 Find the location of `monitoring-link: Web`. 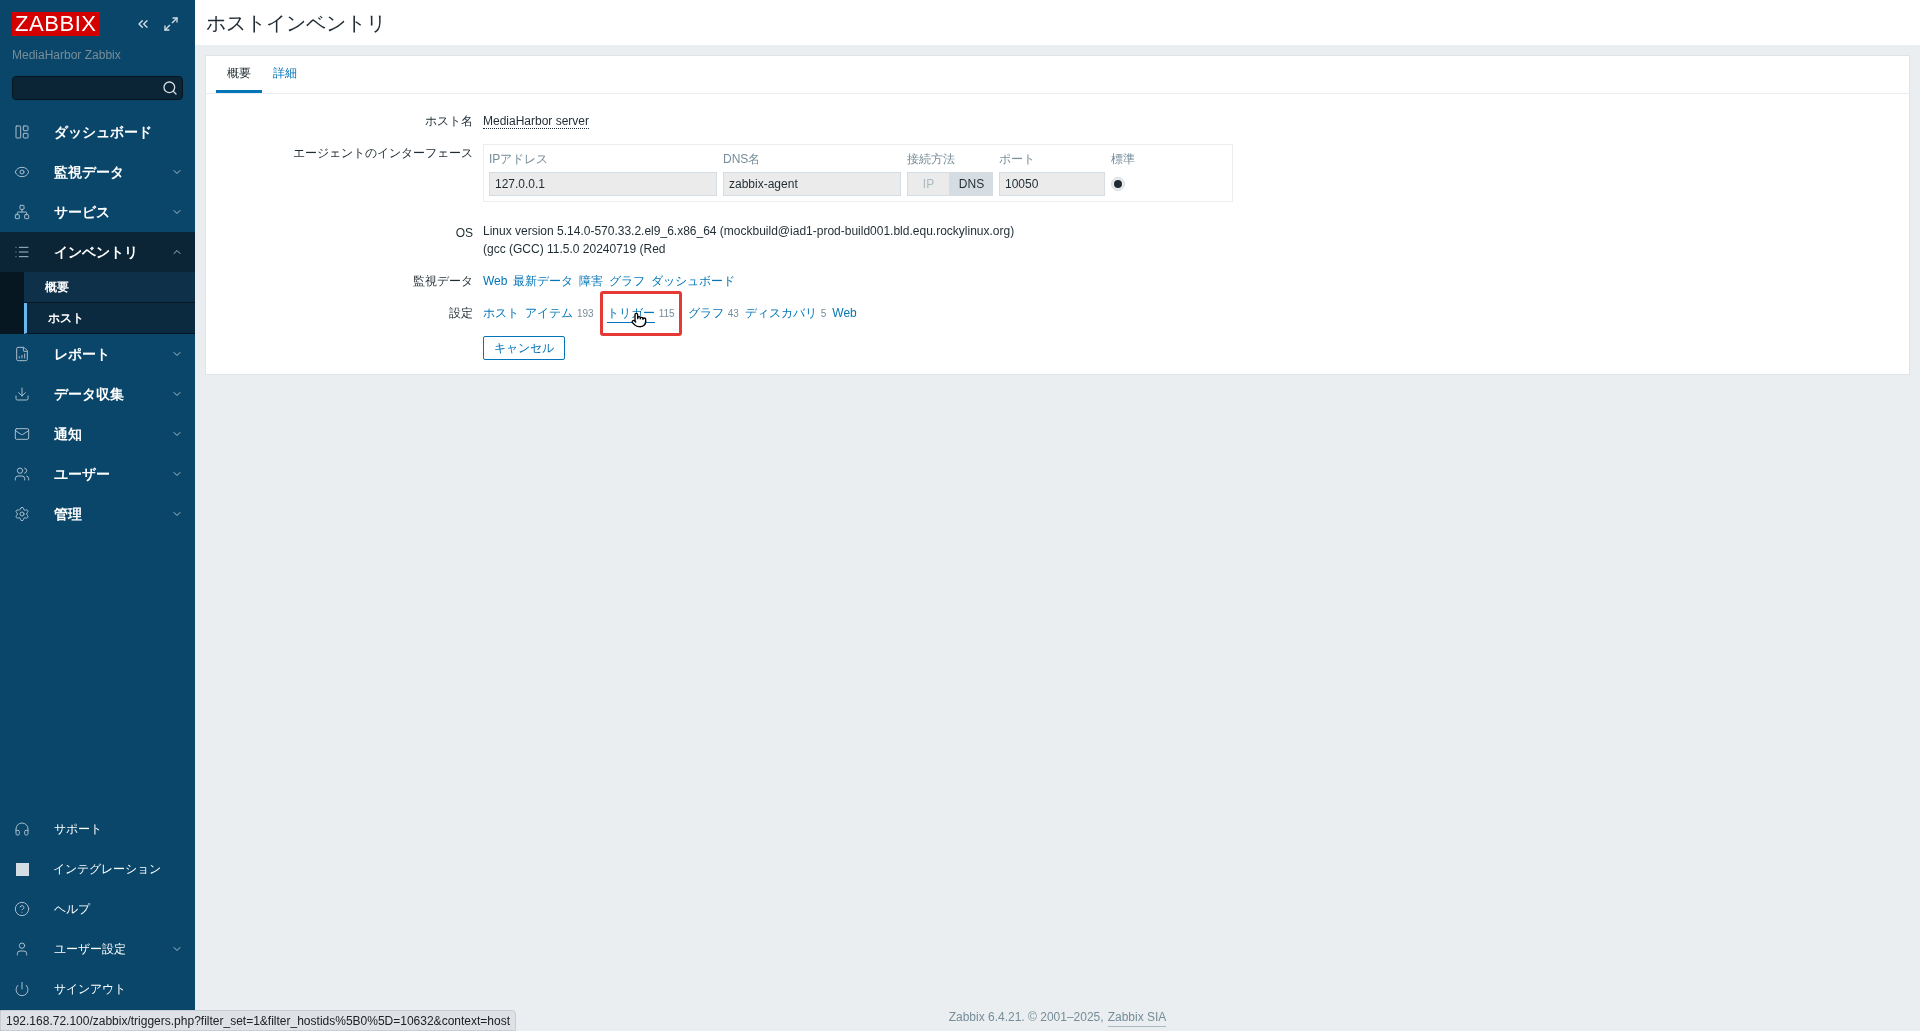

monitoring-link: Web is located at coordinates (495, 281).